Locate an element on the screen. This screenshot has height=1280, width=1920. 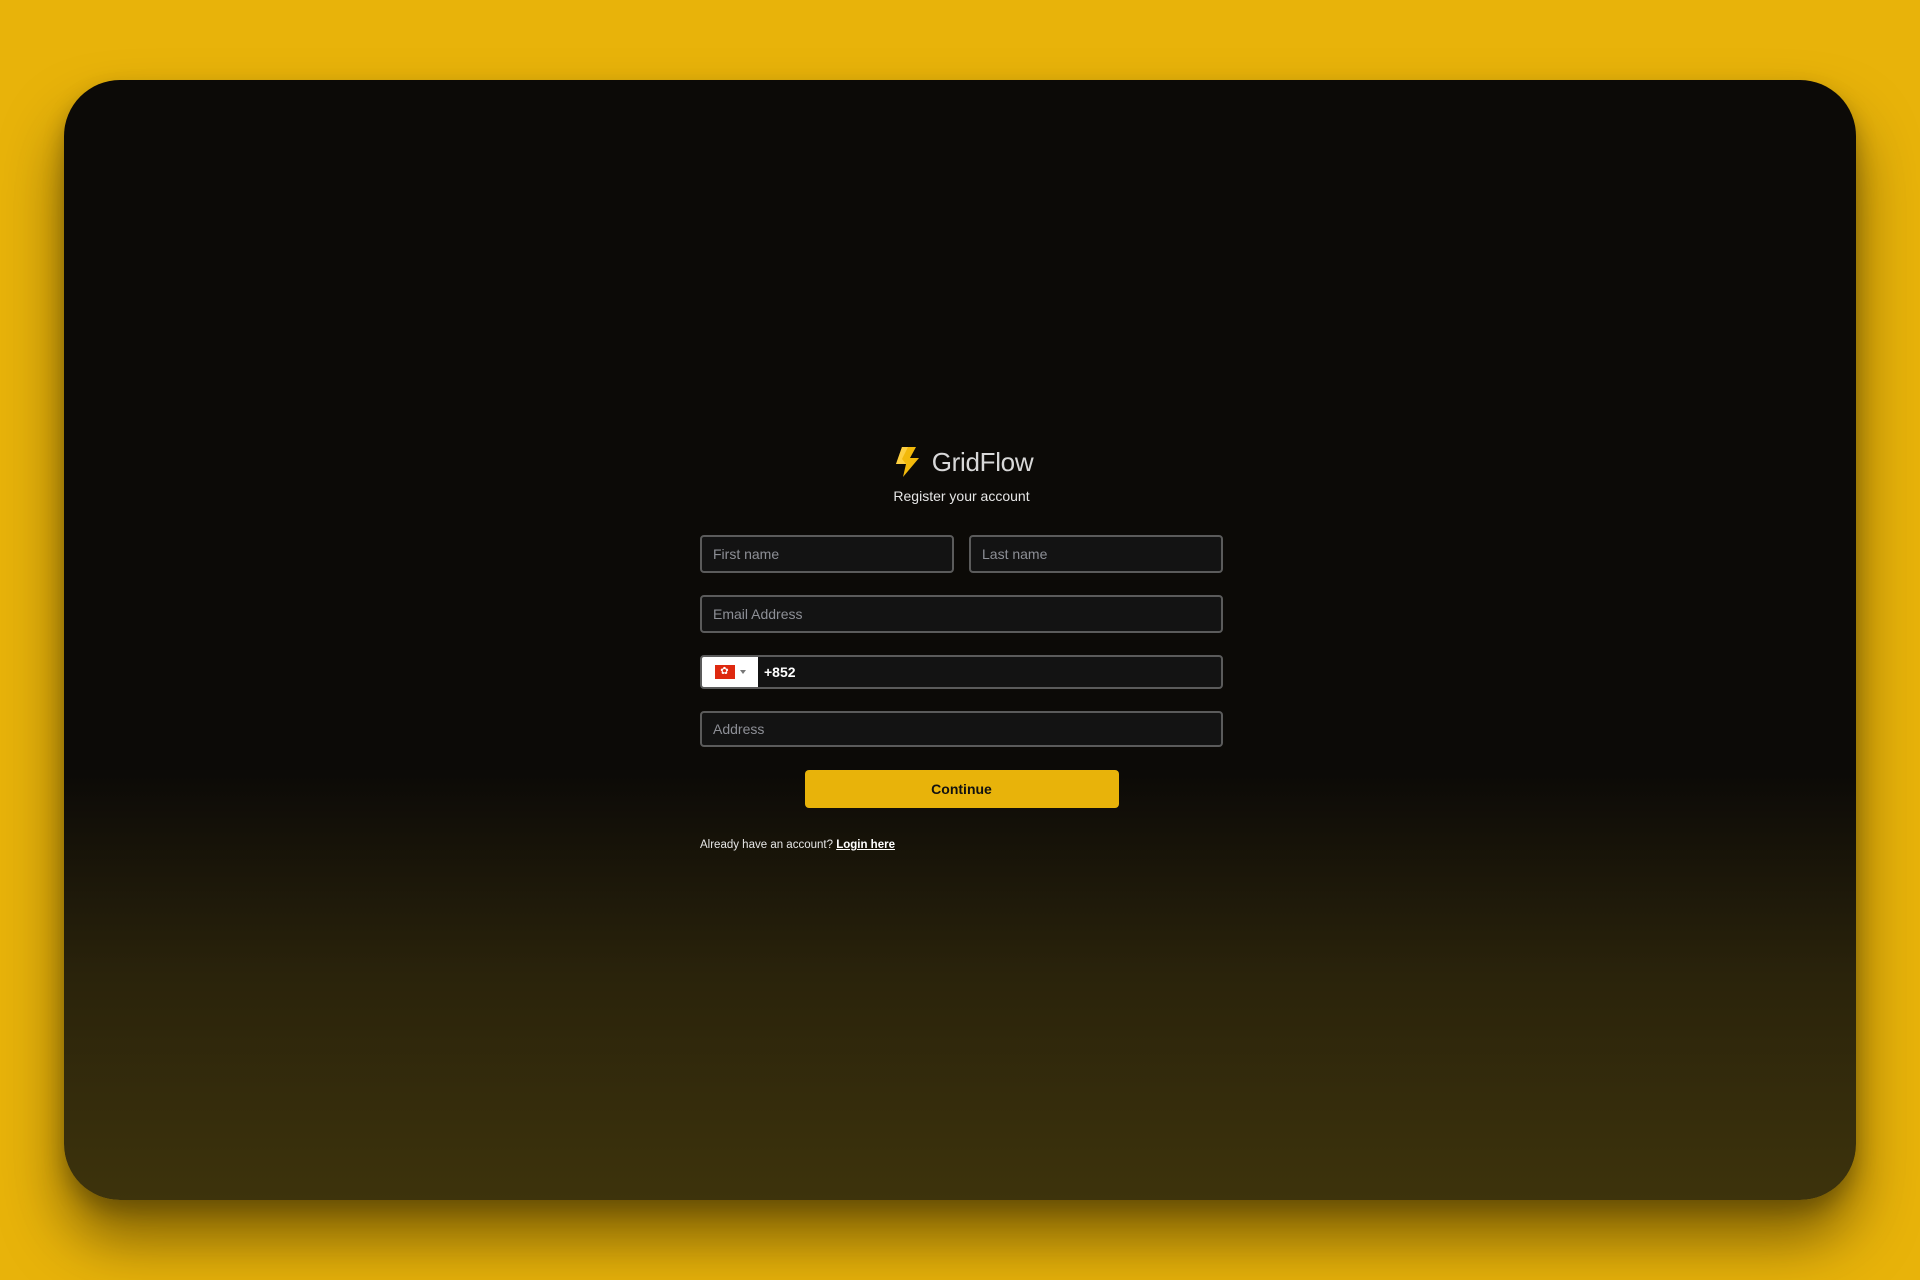
country-select-button: ✿ is located at coordinates (730, 672).